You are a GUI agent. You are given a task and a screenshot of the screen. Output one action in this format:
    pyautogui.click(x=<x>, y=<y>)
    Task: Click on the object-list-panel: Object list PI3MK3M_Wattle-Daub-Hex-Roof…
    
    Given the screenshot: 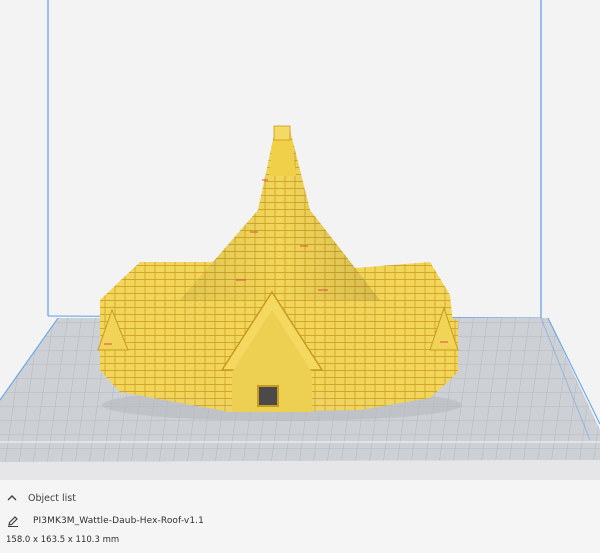 What is the action you would take?
    pyautogui.click(x=300, y=516)
    